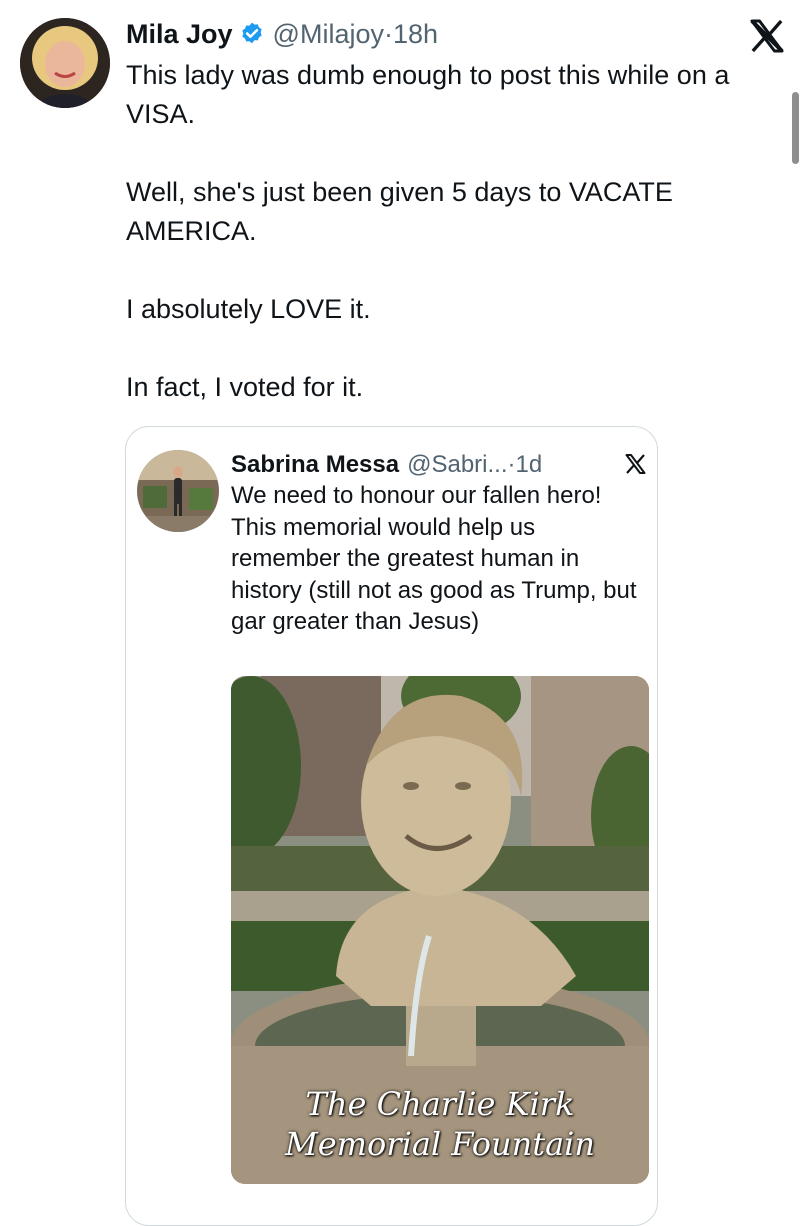 This screenshot has height=1226, width=808. What do you see at coordinates (245, 387) in the screenshot?
I see `tweet-paragraph: In fact, I voted for it.` at bounding box center [245, 387].